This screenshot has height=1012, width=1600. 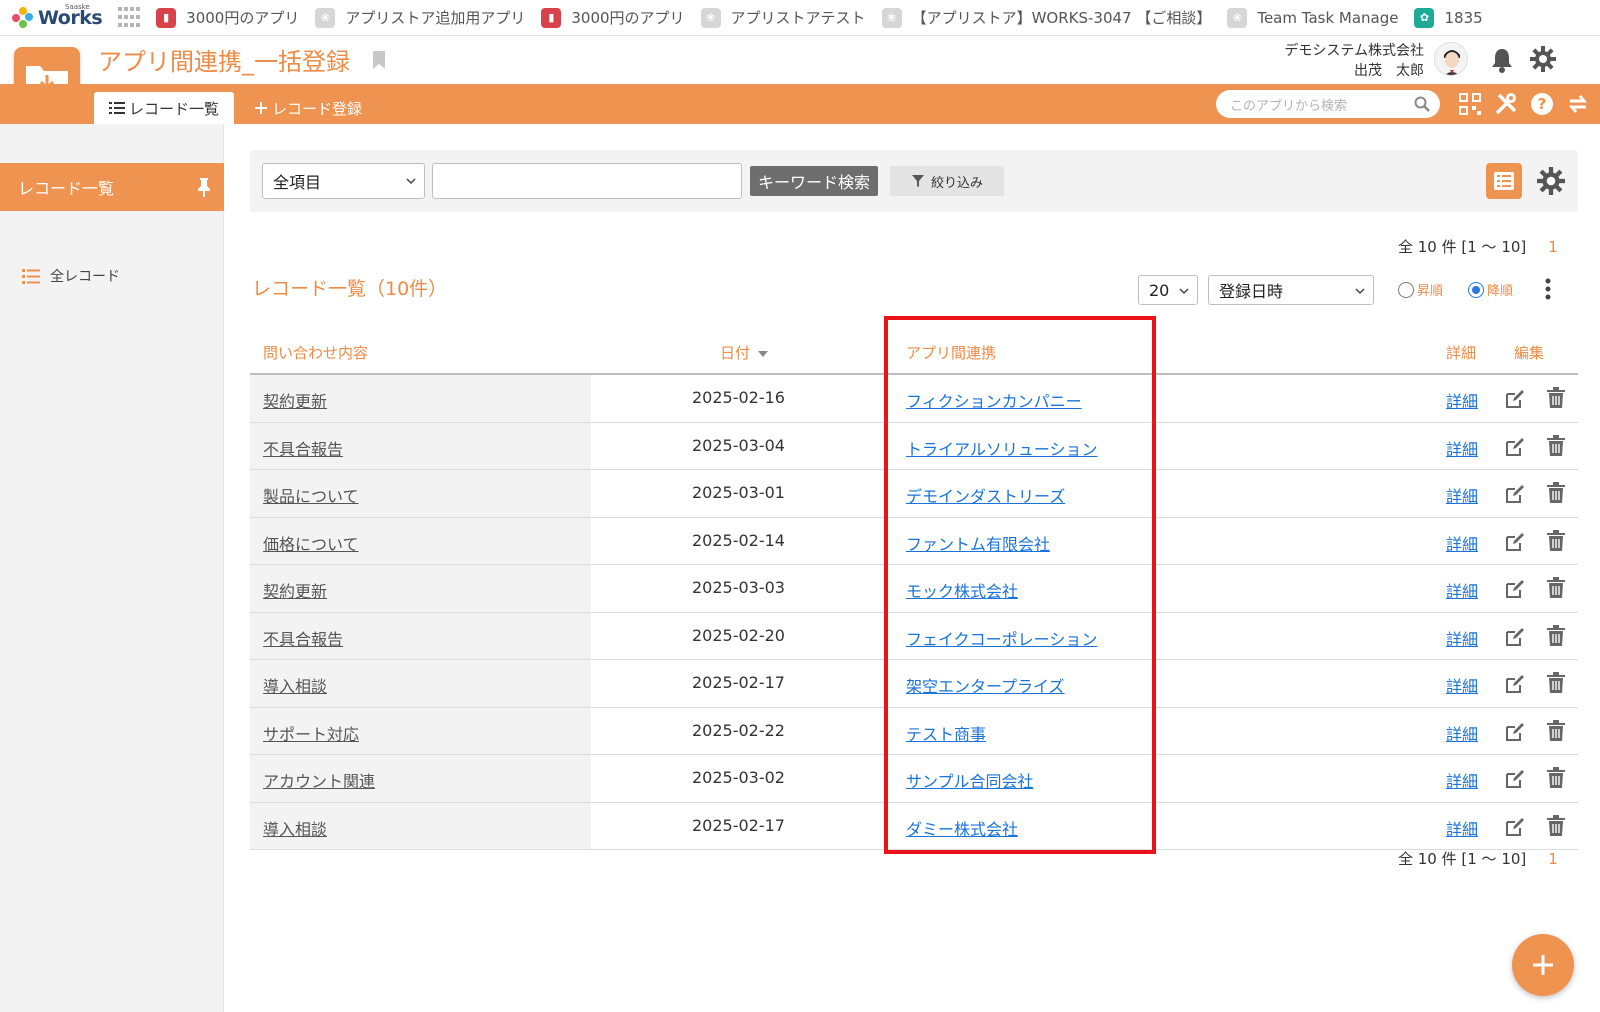 I want to click on pager-bottom: 全 10 件 [1 〜 10] 1, so click(x=1478, y=858).